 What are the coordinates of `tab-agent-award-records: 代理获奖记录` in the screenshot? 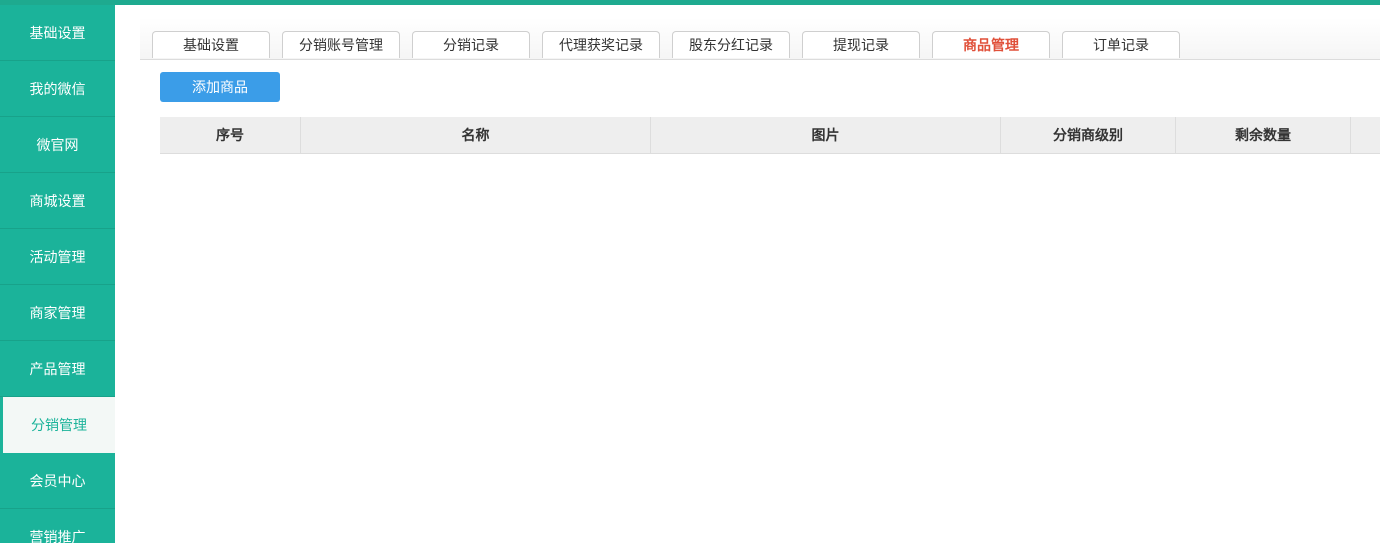 It's located at (601, 44).